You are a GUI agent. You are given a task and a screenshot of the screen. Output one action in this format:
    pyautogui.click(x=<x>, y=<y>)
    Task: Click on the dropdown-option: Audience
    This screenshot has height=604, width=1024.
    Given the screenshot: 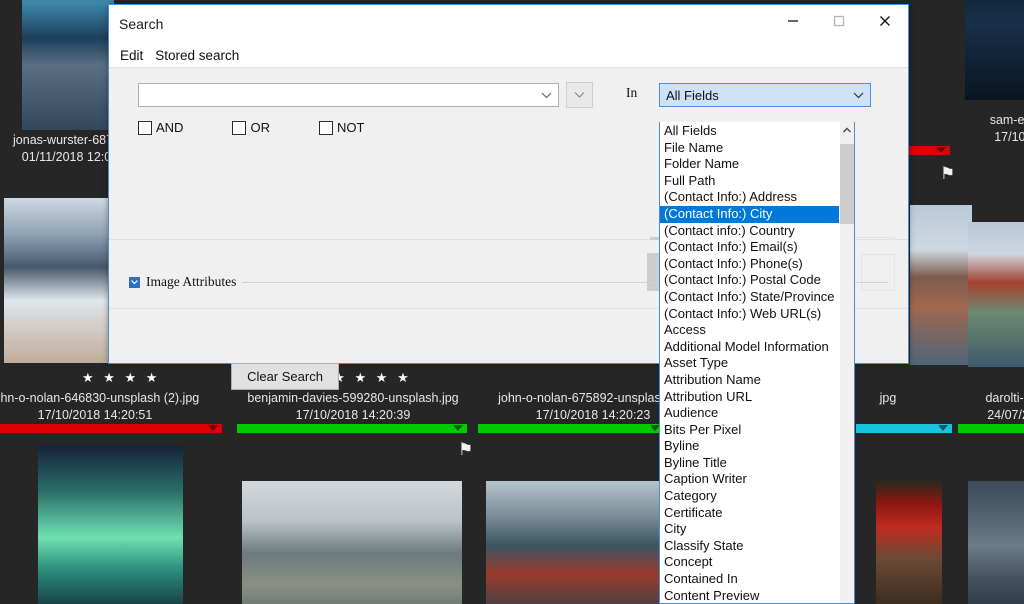 What is the action you would take?
    pyautogui.click(x=749, y=413)
    